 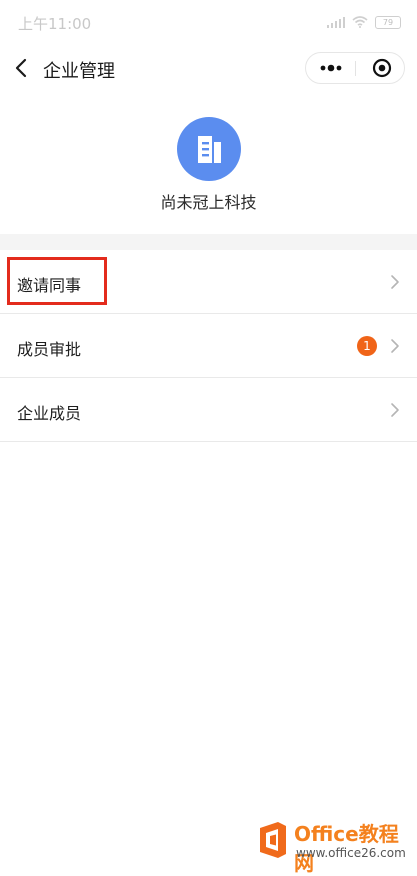 I want to click on status-icons: 79, so click(x=363, y=22).